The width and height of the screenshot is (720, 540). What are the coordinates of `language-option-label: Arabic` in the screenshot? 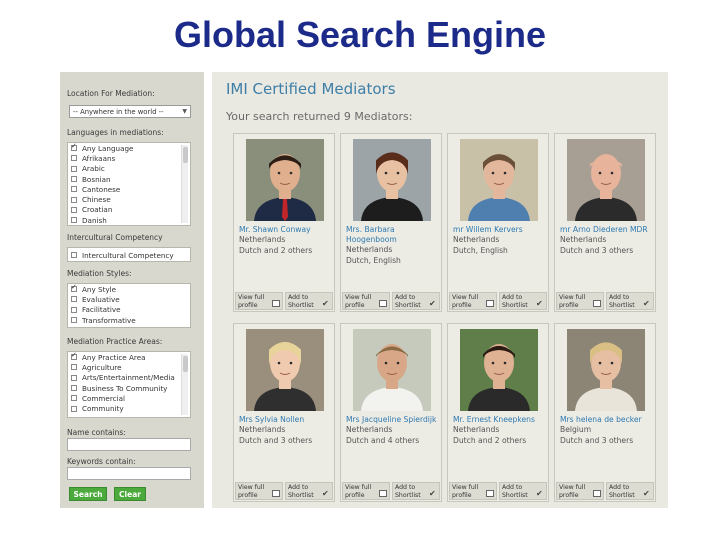 It's located at (93, 169).